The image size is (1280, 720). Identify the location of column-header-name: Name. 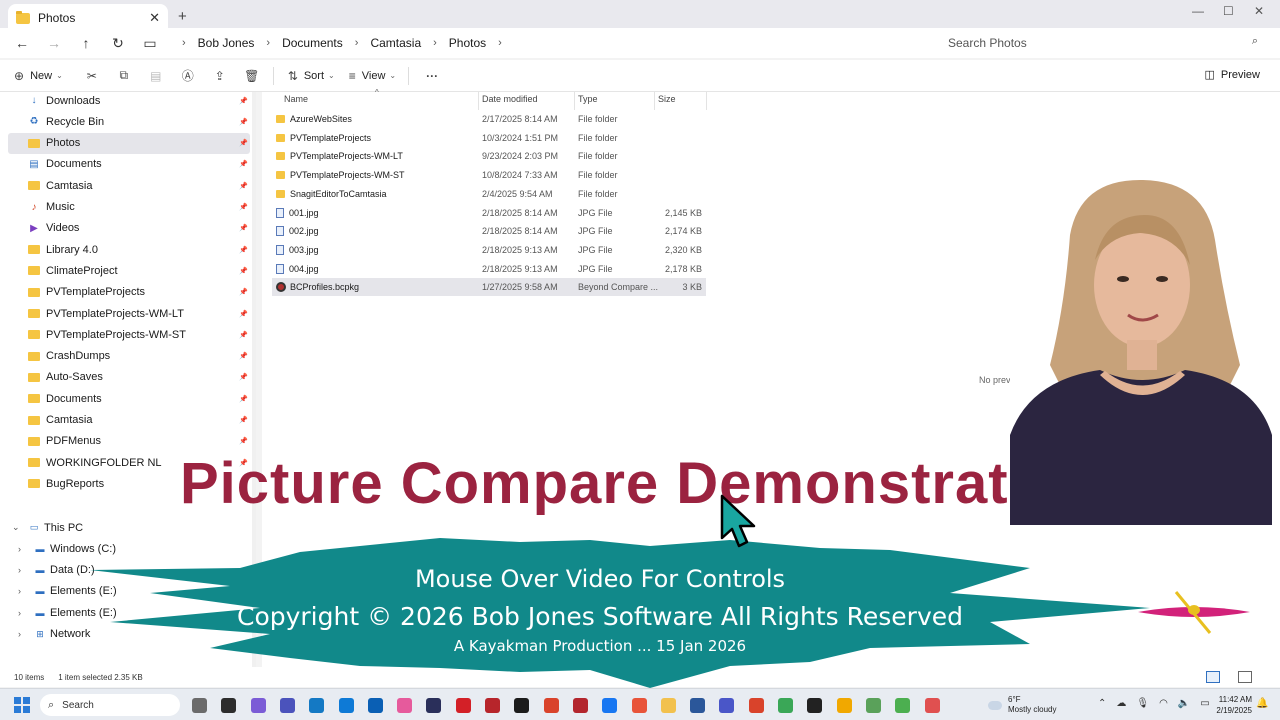
(296, 102).